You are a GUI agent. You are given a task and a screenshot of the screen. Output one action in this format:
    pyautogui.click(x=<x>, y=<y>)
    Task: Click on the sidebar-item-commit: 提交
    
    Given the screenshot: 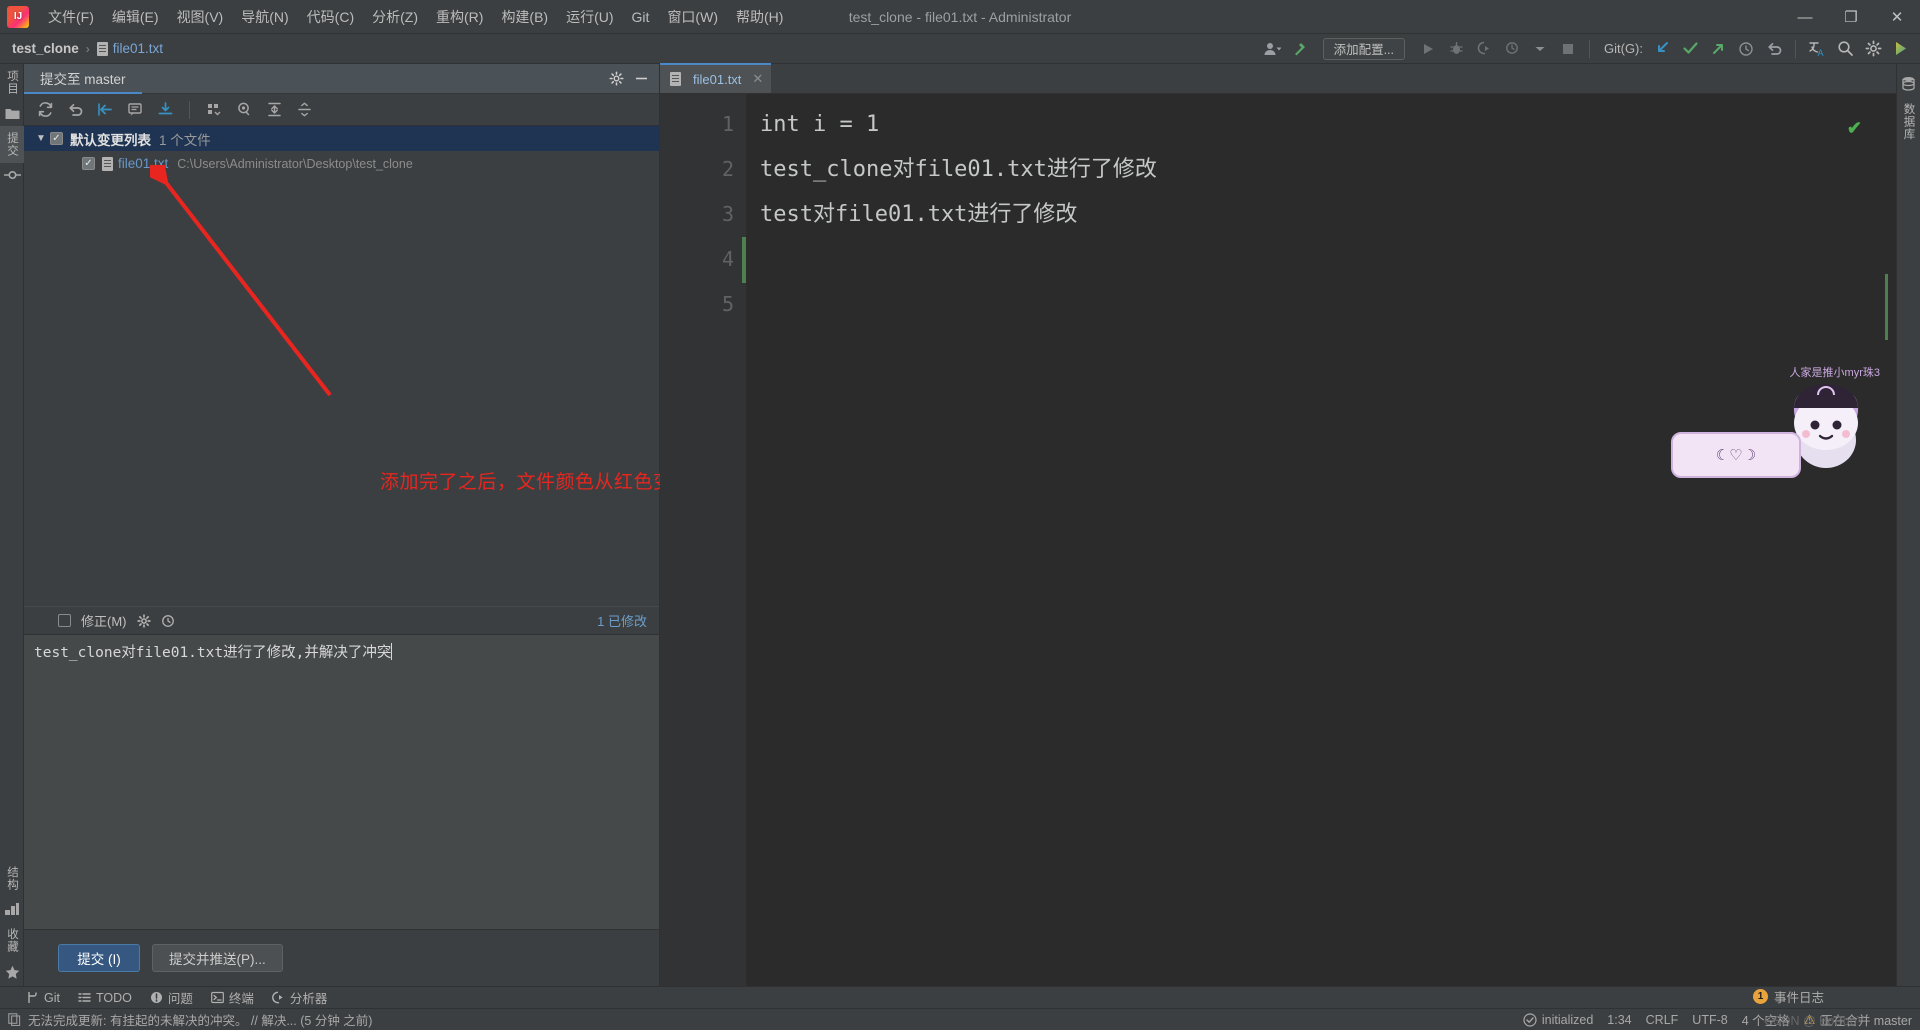 What is the action you would take?
    pyautogui.click(x=12, y=144)
    